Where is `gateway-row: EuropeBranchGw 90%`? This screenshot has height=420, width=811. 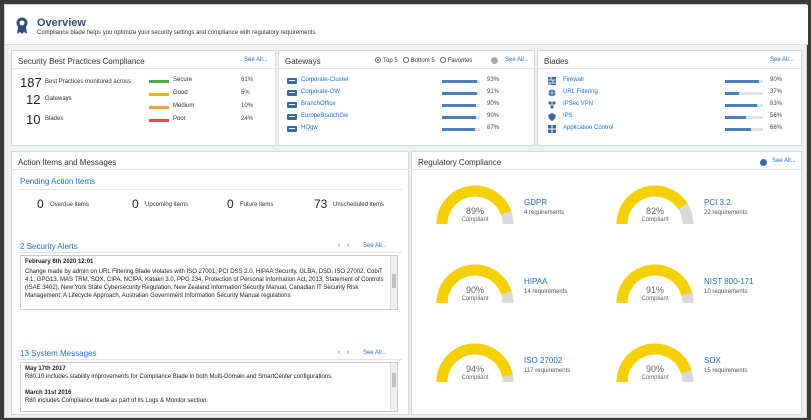 gateway-row: EuropeBranchGw 90% is located at coordinates (409, 118).